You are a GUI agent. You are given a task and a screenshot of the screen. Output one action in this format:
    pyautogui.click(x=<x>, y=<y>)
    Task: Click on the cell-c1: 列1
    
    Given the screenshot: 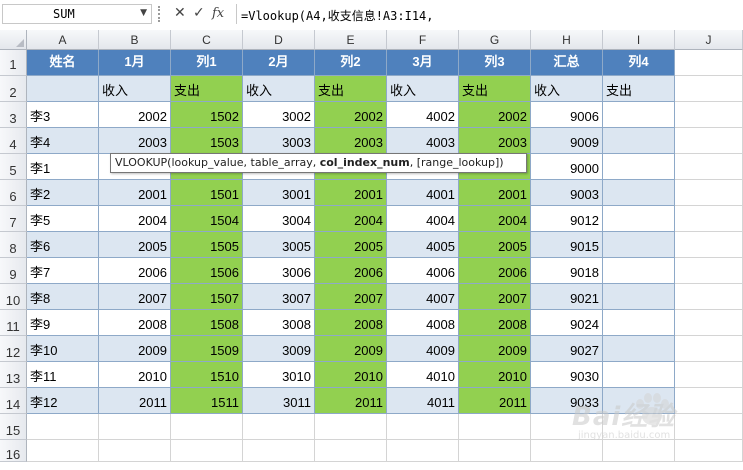 What is the action you would take?
    pyautogui.click(x=207, y=63)
    